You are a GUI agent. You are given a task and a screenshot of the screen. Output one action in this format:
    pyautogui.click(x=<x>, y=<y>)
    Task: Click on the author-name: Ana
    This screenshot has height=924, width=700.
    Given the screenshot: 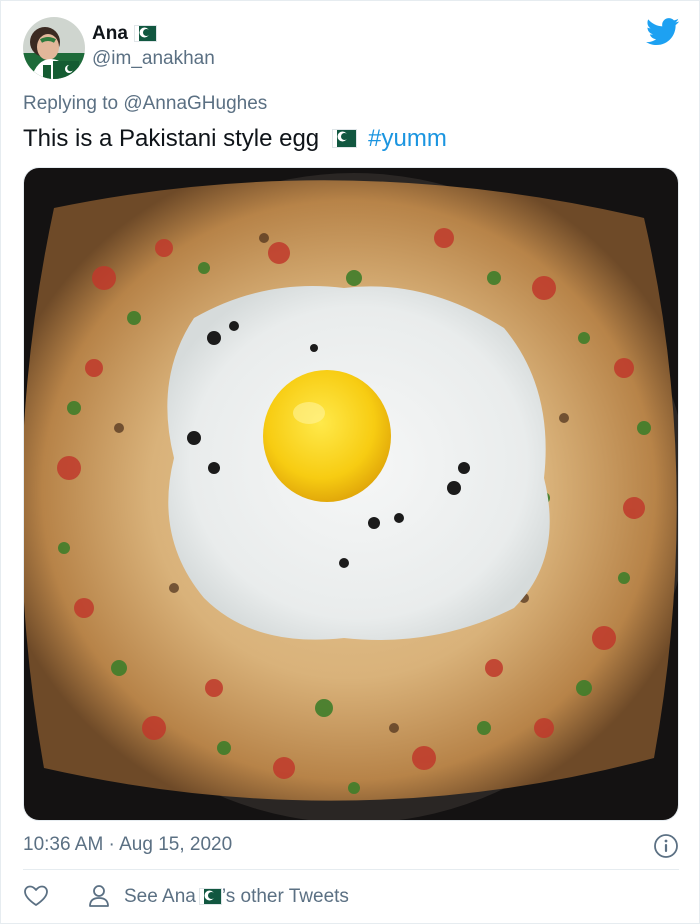 What is the action you would take?
    pyautogui.click(x=124, y=34)
    